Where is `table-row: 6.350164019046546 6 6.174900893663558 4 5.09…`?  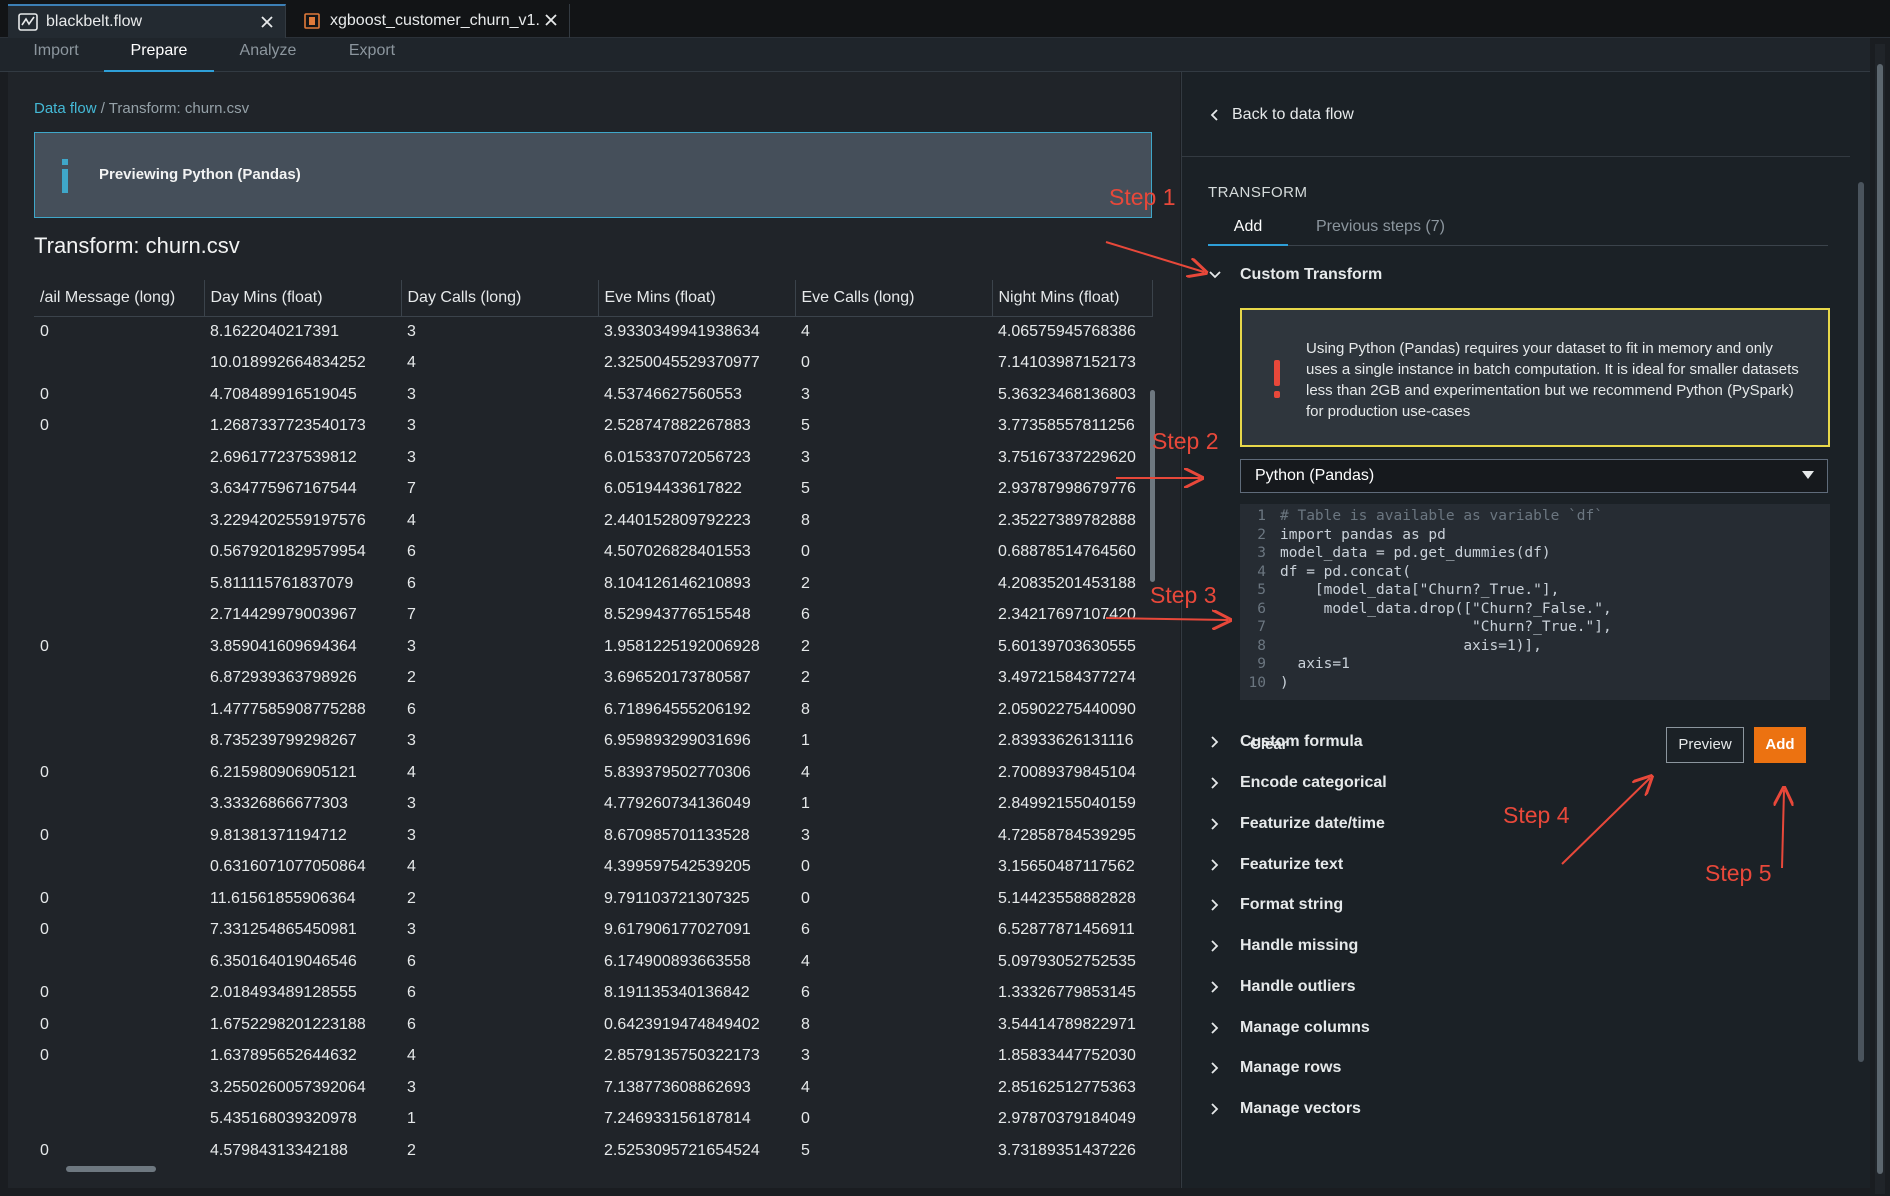
table-row: 6.350164019046546 6 6.174900893663558 4 5.09… is located at coordinates (593, 962).